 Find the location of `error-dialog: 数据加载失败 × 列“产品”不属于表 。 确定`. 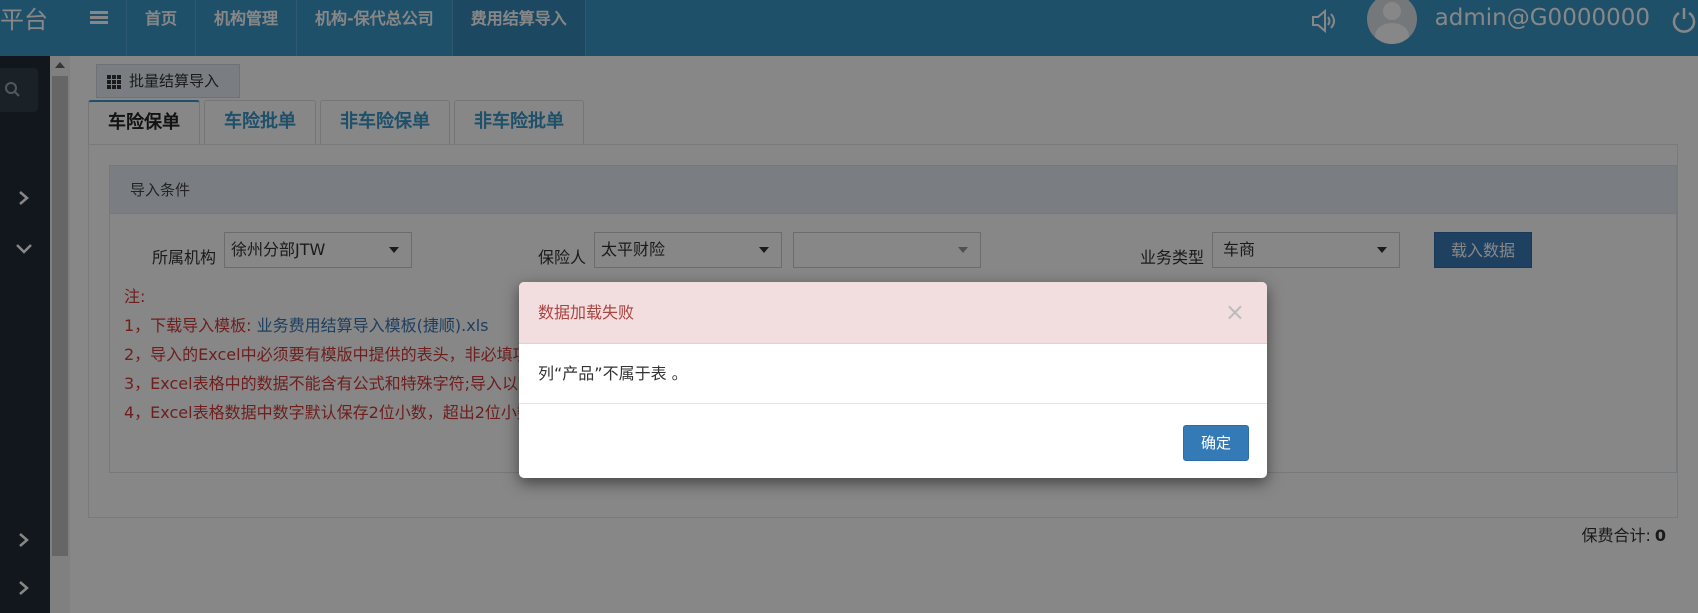

error-dialog: 数据加载失败 × 列“产品”不属于表 。 确定 is located at coordinates (893, 380).